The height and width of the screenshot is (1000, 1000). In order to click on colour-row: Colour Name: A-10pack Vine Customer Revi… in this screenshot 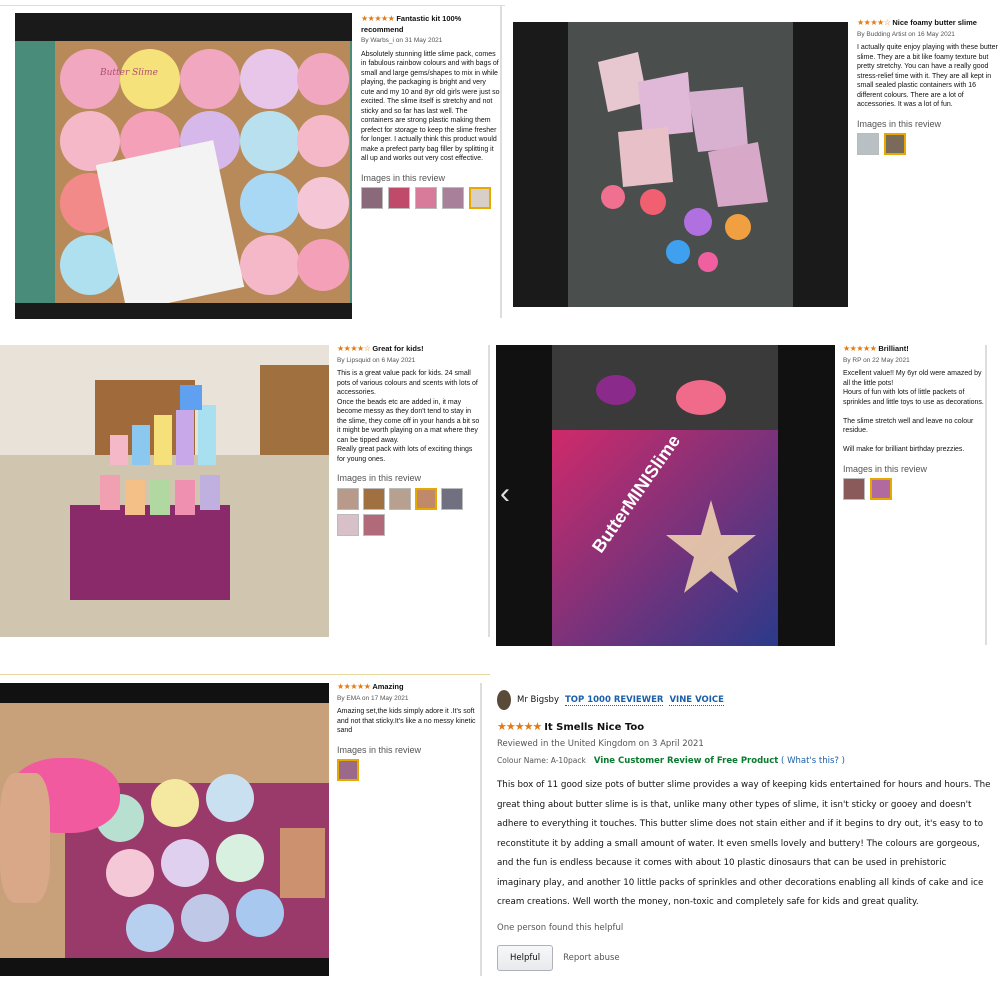, I will do `click(744, 761)`.